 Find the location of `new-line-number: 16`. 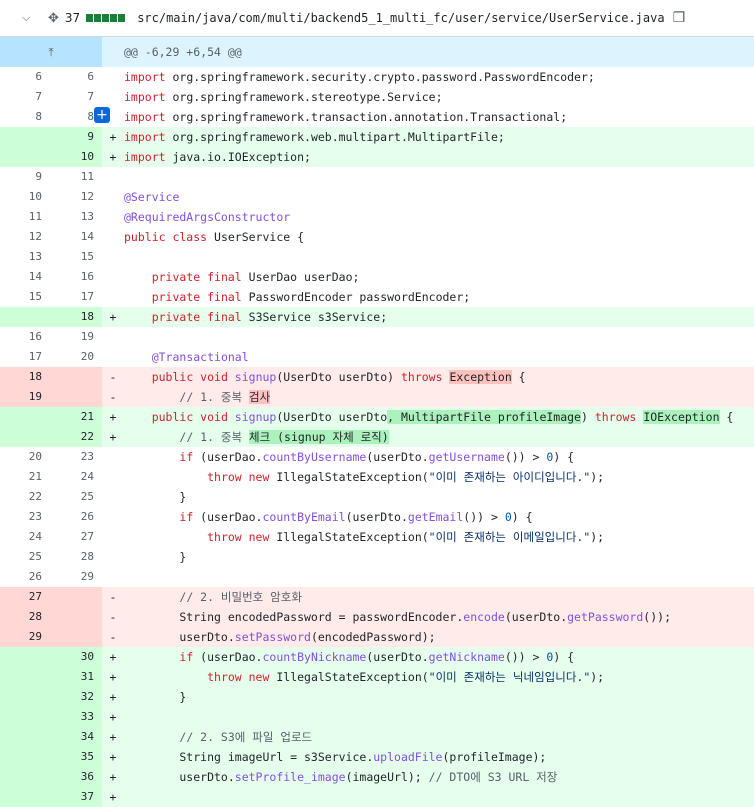

new-line-number: 16 is located at coordinates (76, 277).